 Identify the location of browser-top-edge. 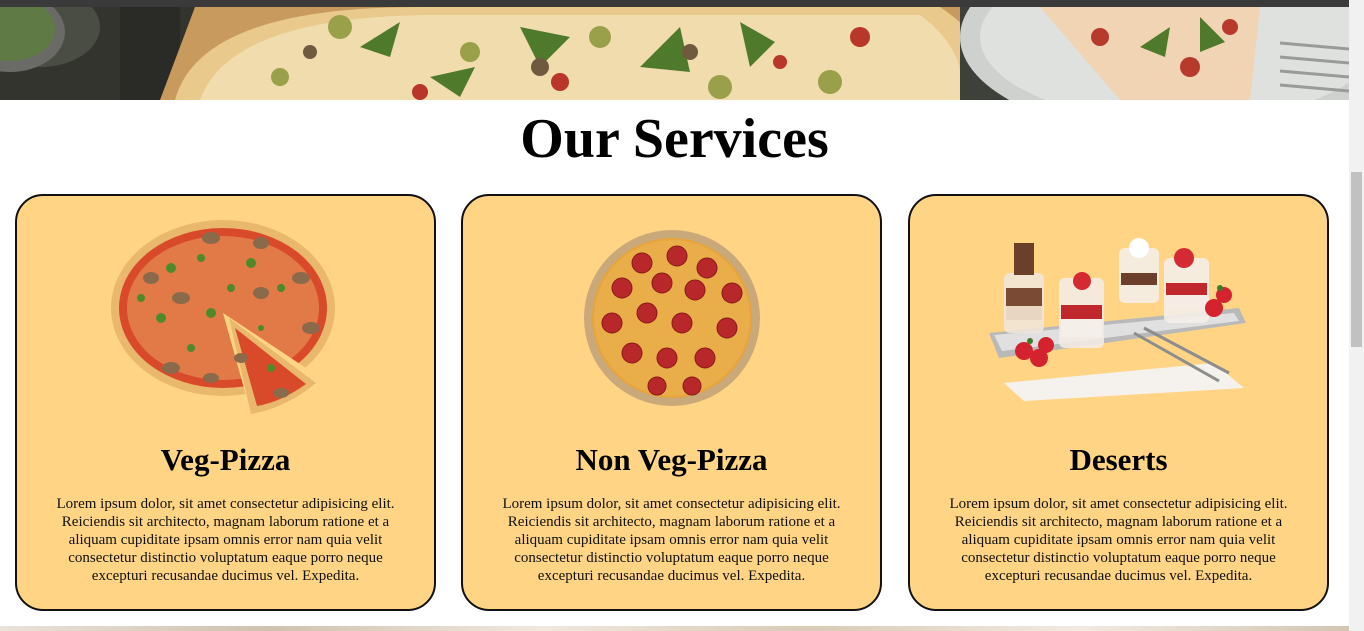
(682, 3).